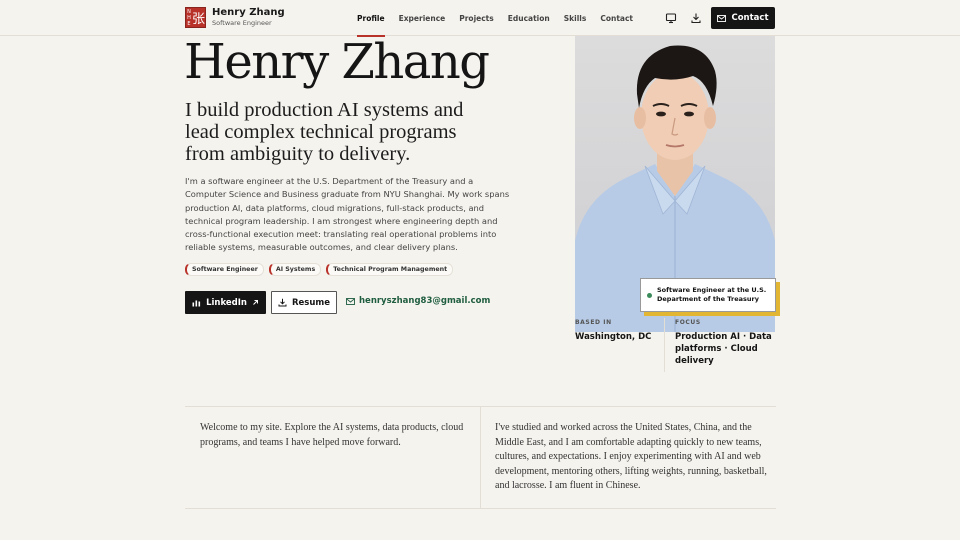 This screenshot has width=960, height=540. I want to click on logo-seal: N H E 张, so click(195, 17).